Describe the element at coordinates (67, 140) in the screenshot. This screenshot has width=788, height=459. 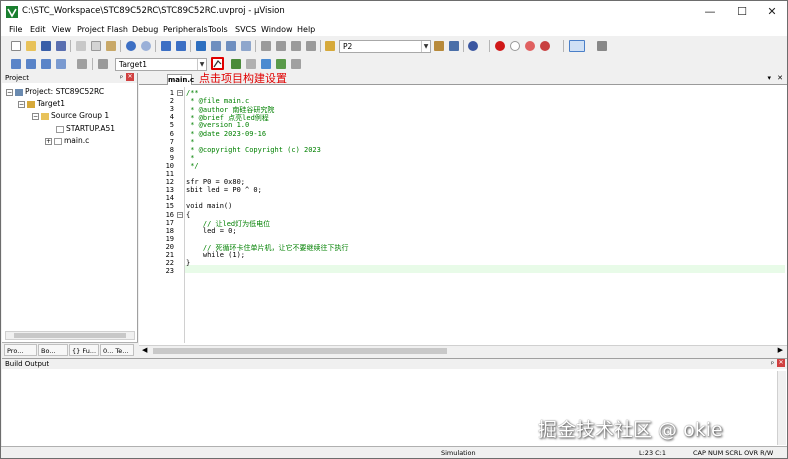
I see `tree-item-main: + main.c` at that location.